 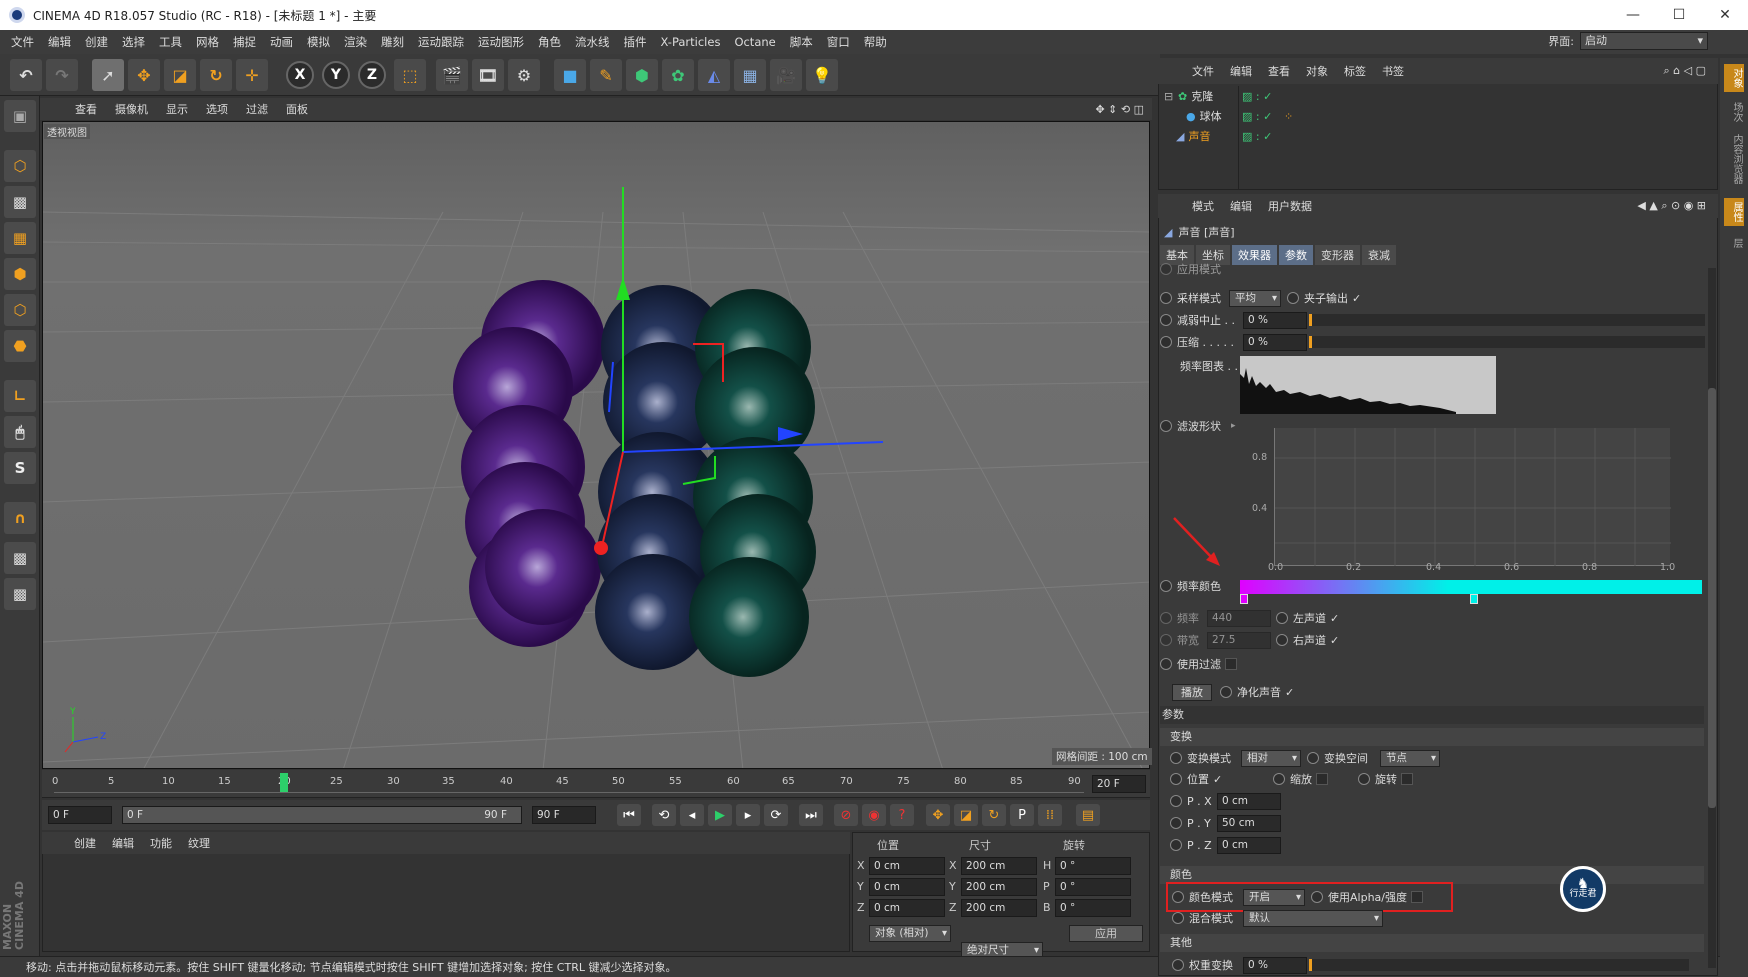 I want to click on auto-keying-icon: ◉, so click(x=874, y=815).